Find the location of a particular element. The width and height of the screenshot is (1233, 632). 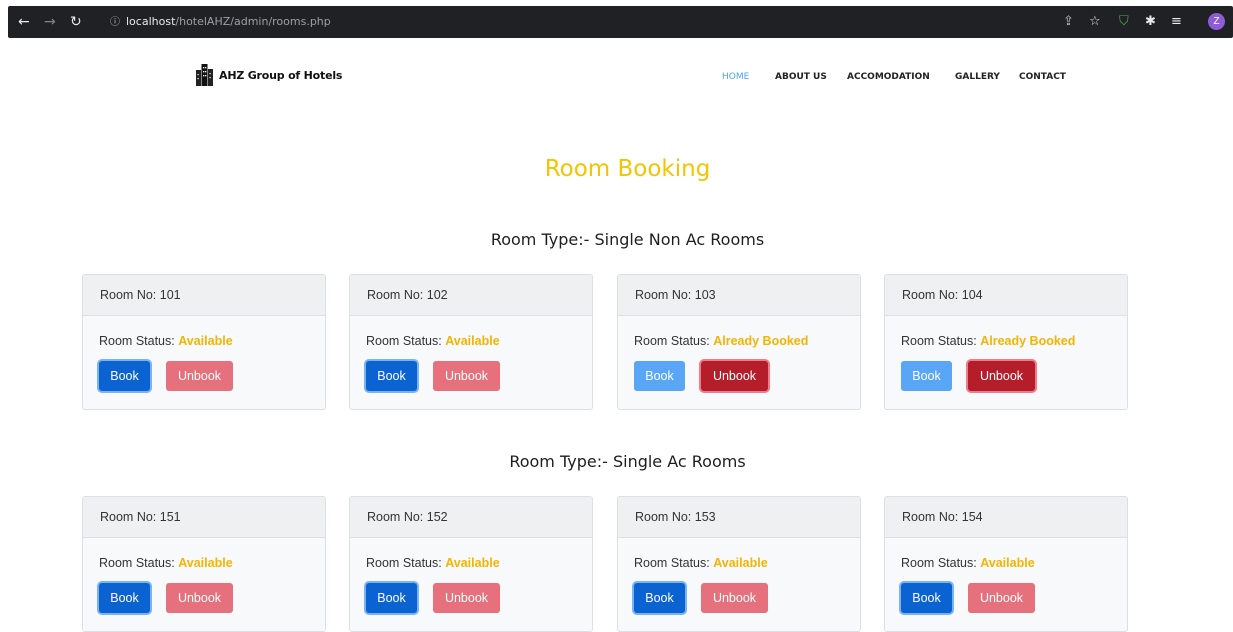

nav-accomodation: ACCOMODATION is located at coordinates (888, 77).